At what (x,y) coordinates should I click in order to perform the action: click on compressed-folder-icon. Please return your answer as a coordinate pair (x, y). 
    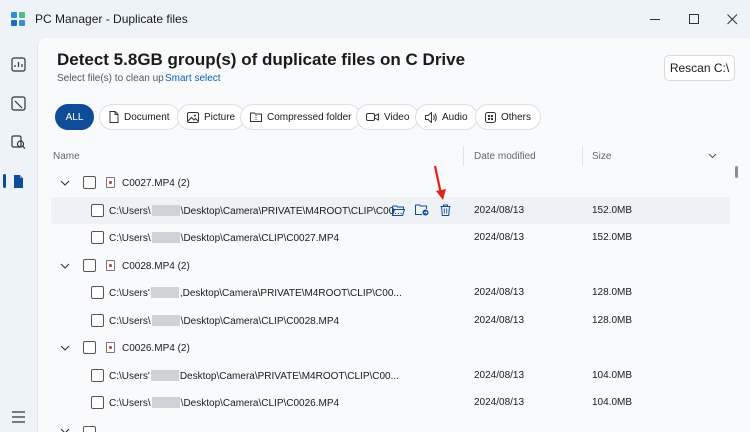
    Looking at the image, I should click on (256, 117).